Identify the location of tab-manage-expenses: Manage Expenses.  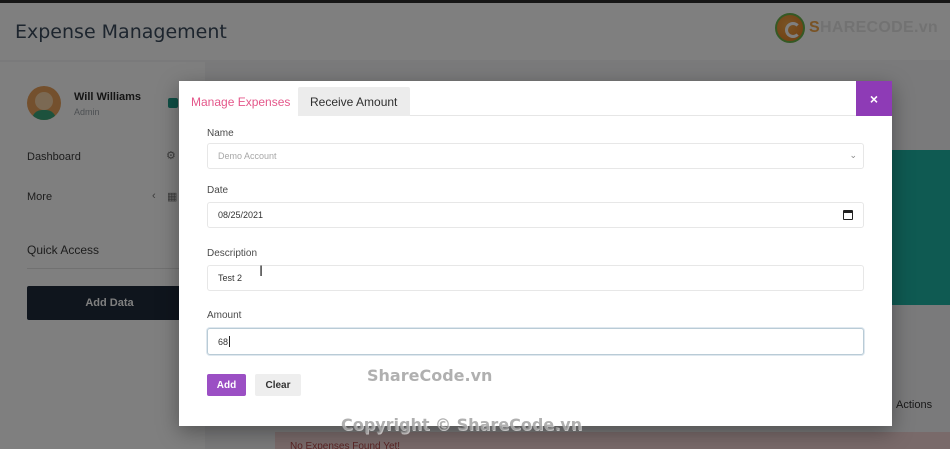
(241, 101).